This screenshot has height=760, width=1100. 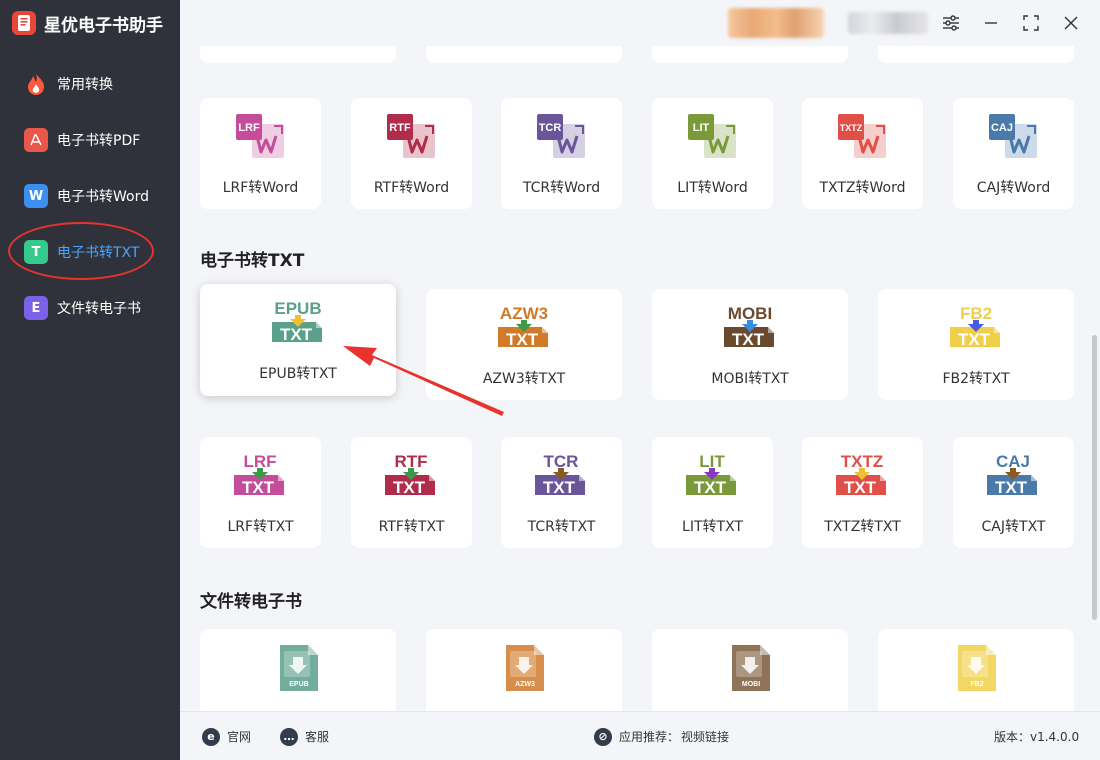 What do you see at coordinates (851, 128) in the screenshot?
I see `format-tag: TXTZ` at bounding box center [851, 128].